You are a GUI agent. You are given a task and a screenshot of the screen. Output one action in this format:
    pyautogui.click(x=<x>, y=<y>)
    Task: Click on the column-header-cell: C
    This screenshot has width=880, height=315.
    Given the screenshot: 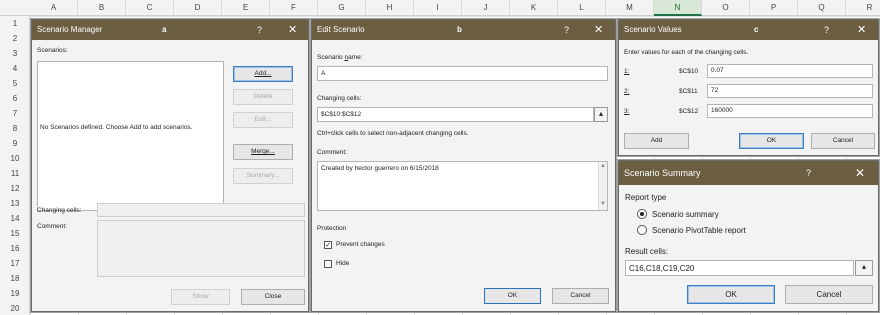 What is the action you would take?
    pyautogui.click(x=150, y=8)
    